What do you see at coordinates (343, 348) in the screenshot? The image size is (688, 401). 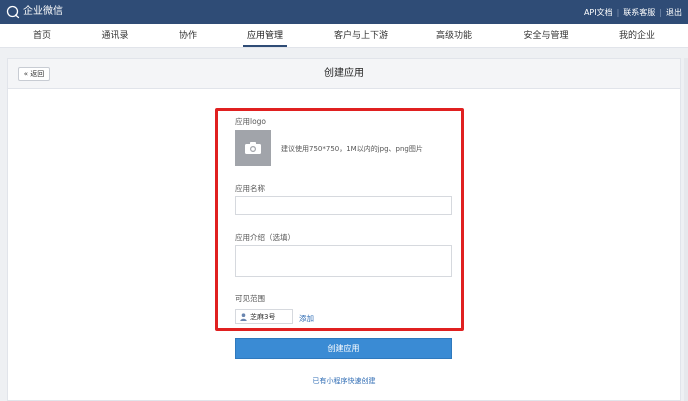 I see `create-app-button: 创建应用` at bounding box center [343, 348].